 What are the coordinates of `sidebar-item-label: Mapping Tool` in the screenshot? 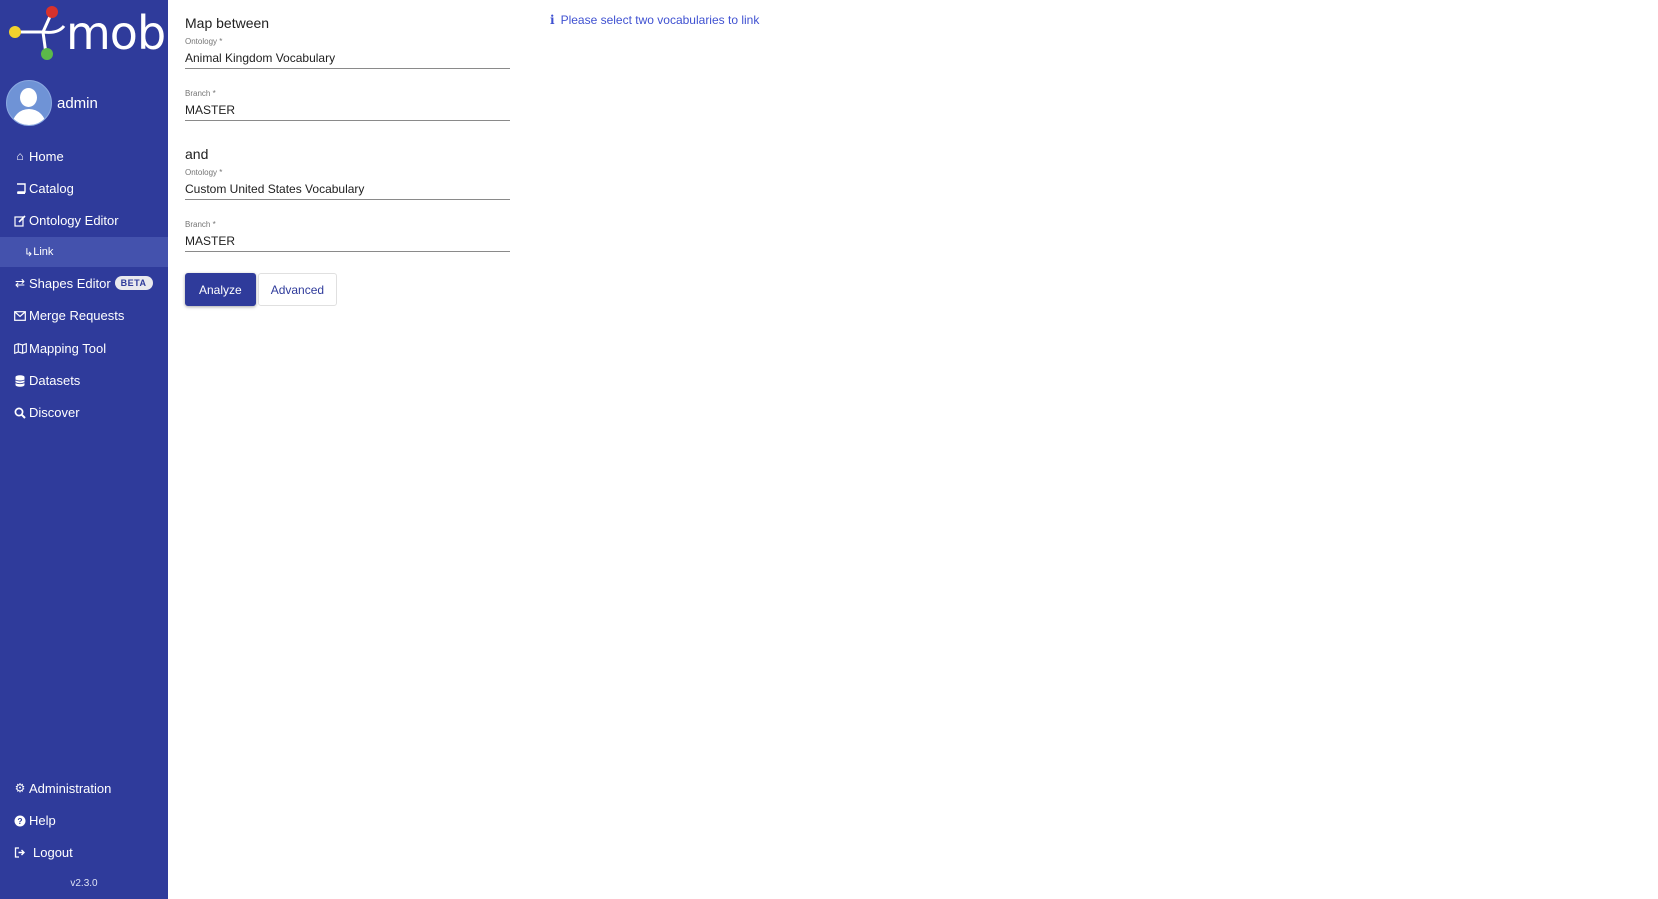 It's located at (68, 348).